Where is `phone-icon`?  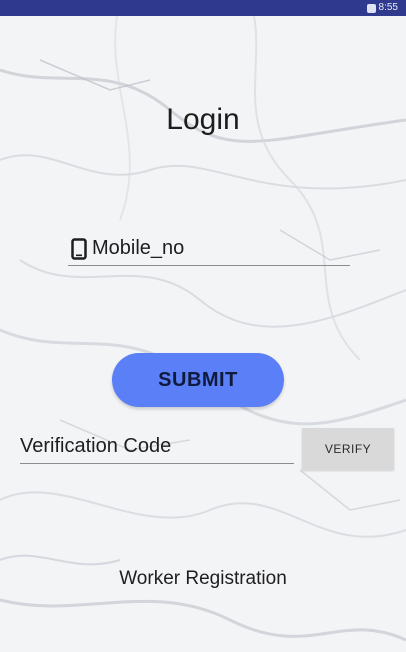 phone-icon is located at coordinates (79, 249).